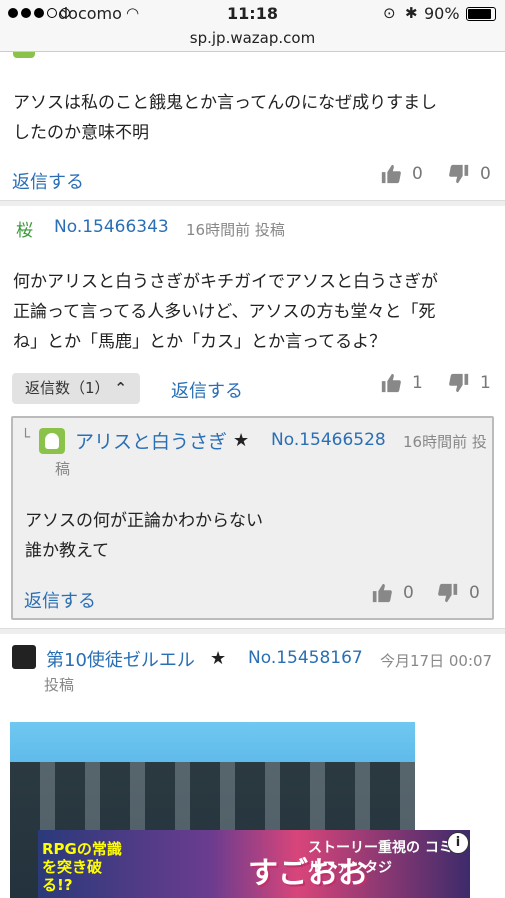 This screenshot has width=505, height=898. What do you see at coordinates (252, 14) in the screenshot?
I see `status-bar: docomo ◠ 11:18 ⊙ ✱ 90%` at bounding box center [252, 14].